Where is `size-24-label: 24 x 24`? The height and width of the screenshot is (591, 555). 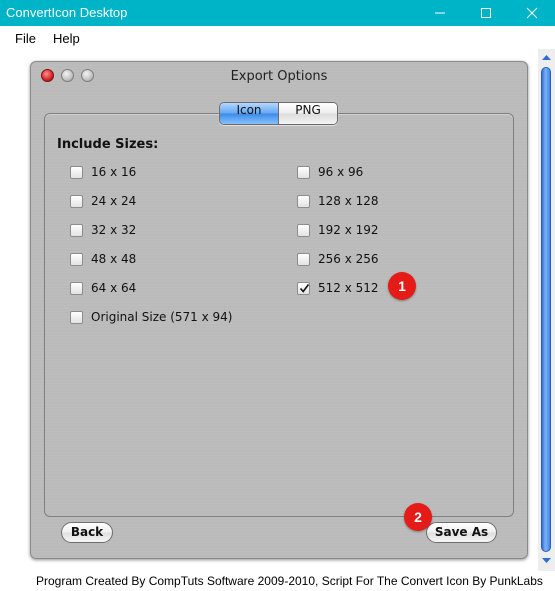 size-24-label: 24 x 24 is located at coordinates (114, 201).